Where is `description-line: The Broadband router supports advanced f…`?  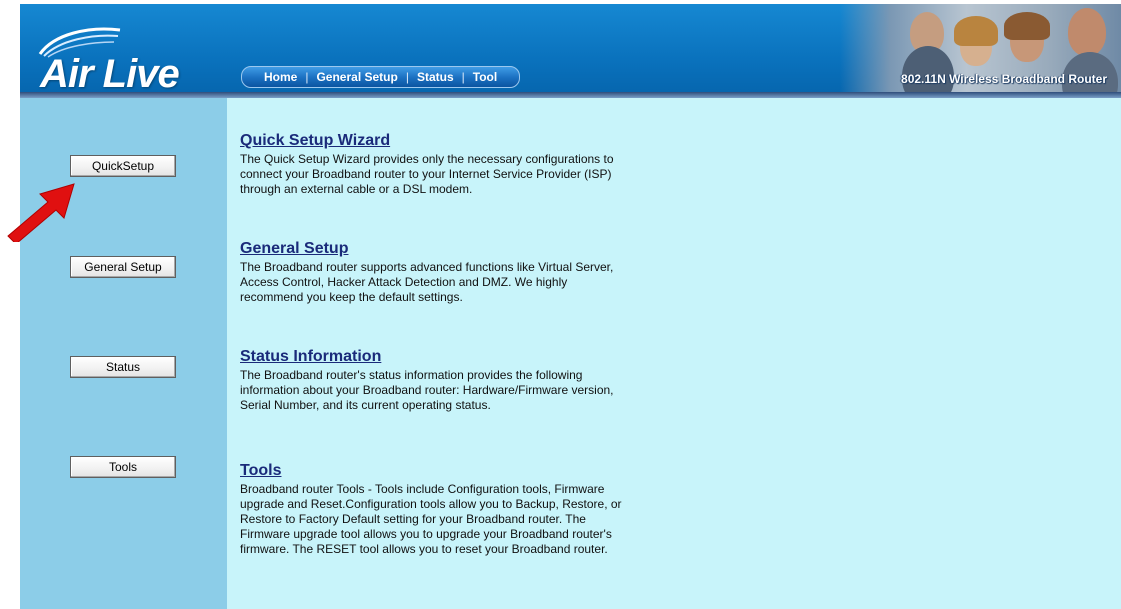
description-line: The Broadband router supports advanced f… is located at coordinates (427, 267).